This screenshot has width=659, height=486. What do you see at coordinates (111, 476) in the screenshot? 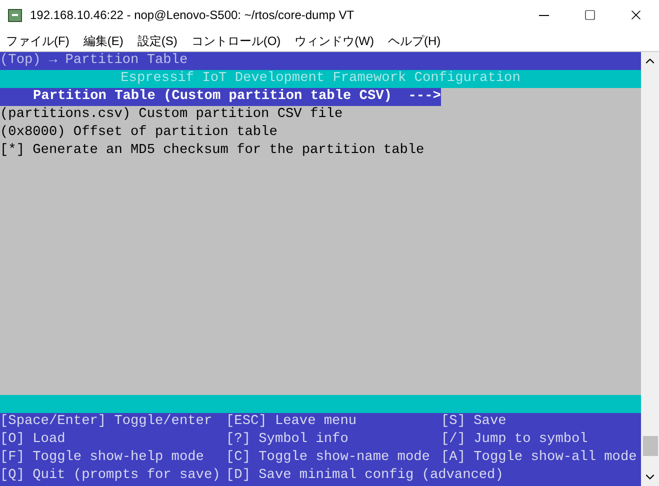
I see `key-hint: [Q] Quit (prompts for save)` at bounding box center [111, 476].